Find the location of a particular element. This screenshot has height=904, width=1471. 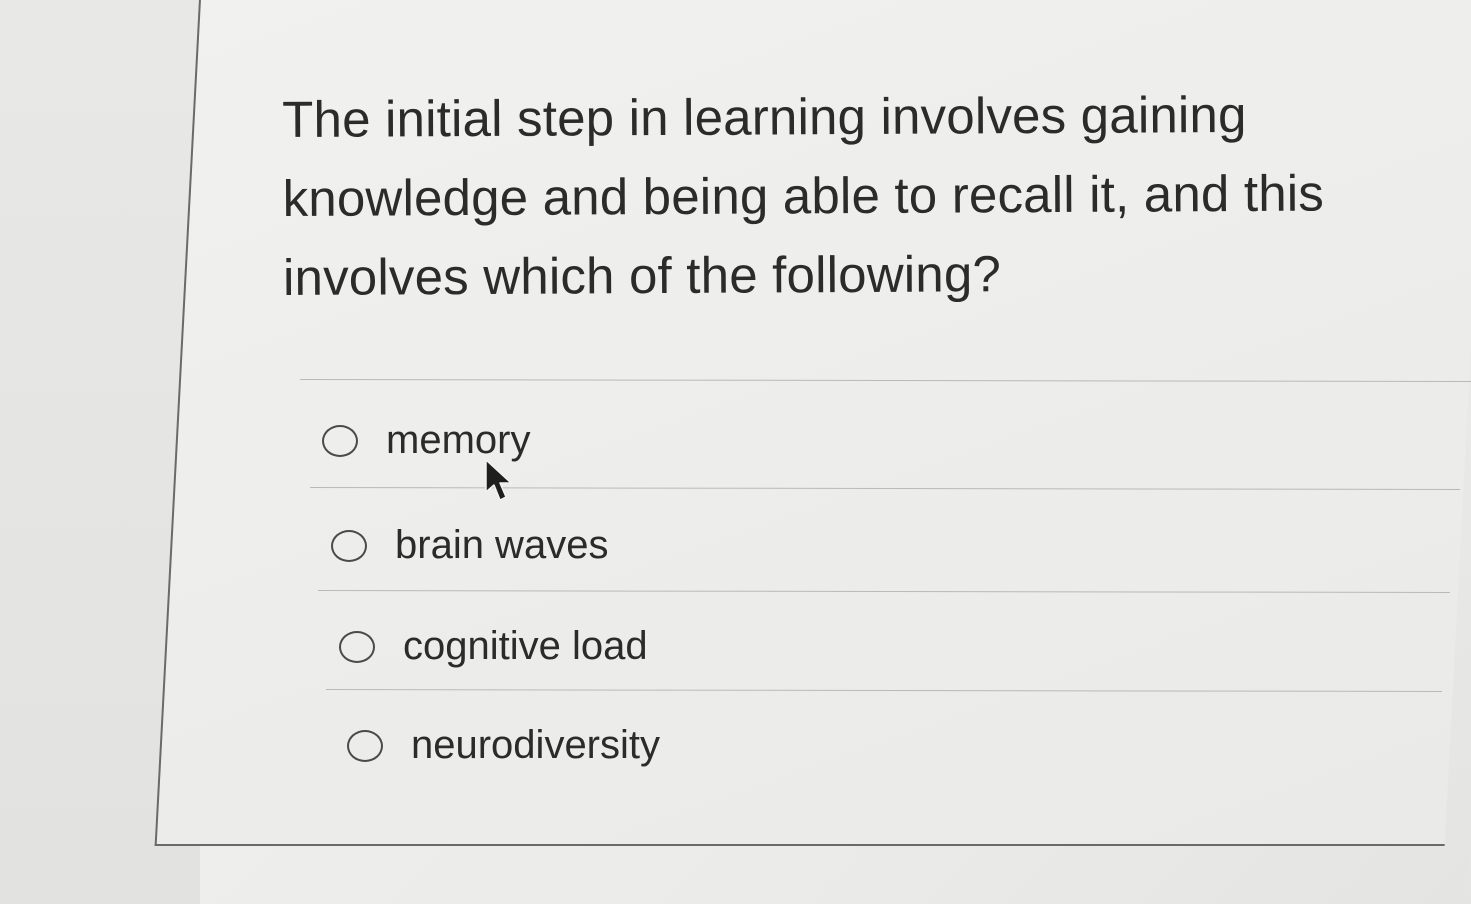

option-neurodiversity: neurodiversity is located at coordinates (503, 745).